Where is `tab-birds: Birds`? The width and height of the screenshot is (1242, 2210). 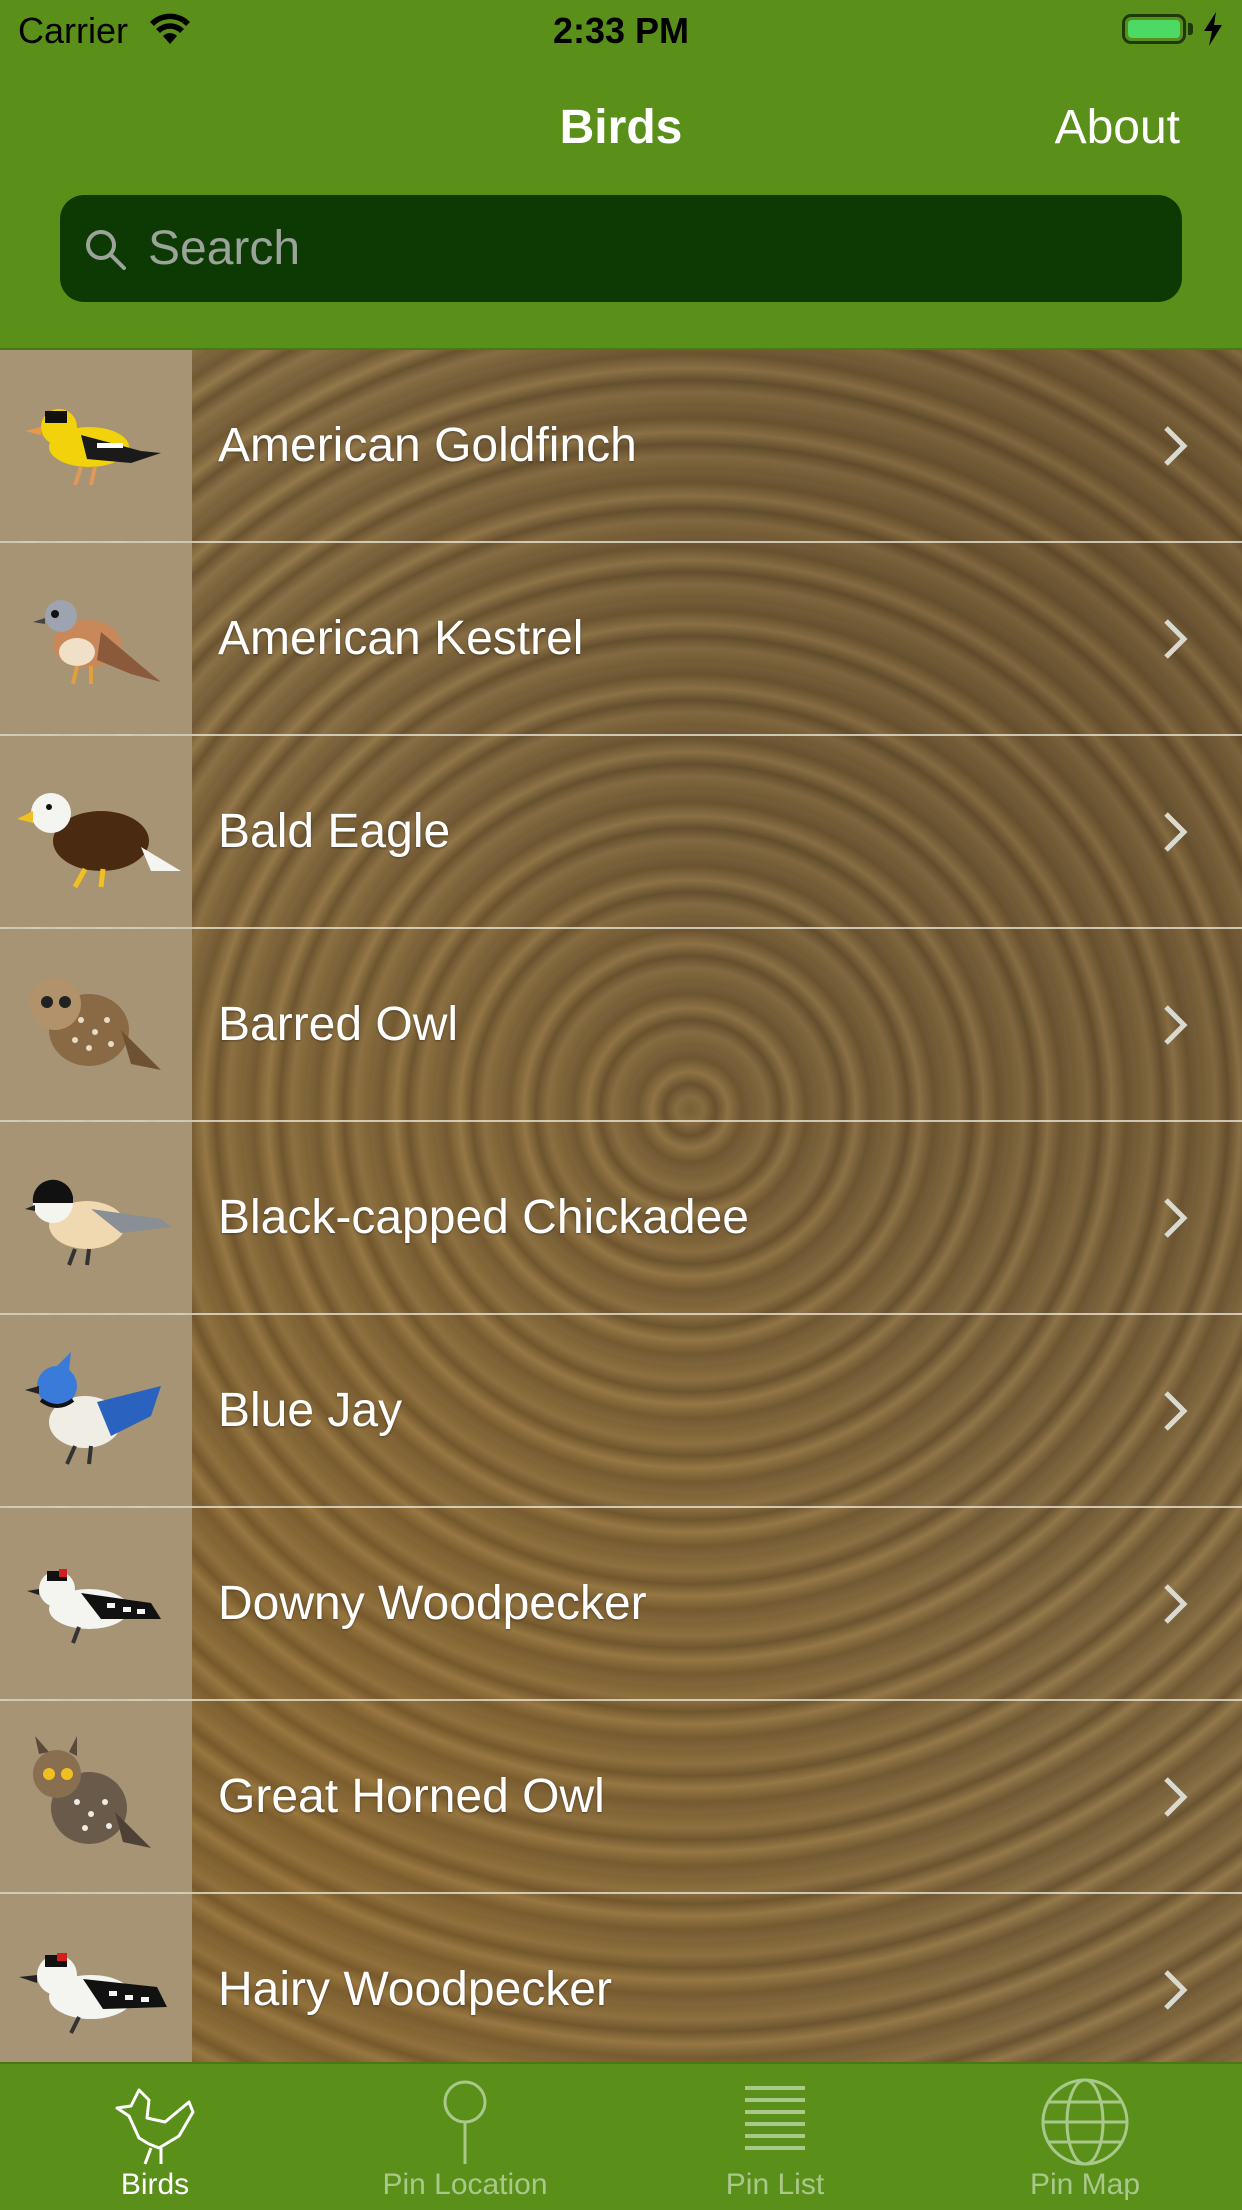
tab-birds: Birds is located at coordinates (155, 2137).